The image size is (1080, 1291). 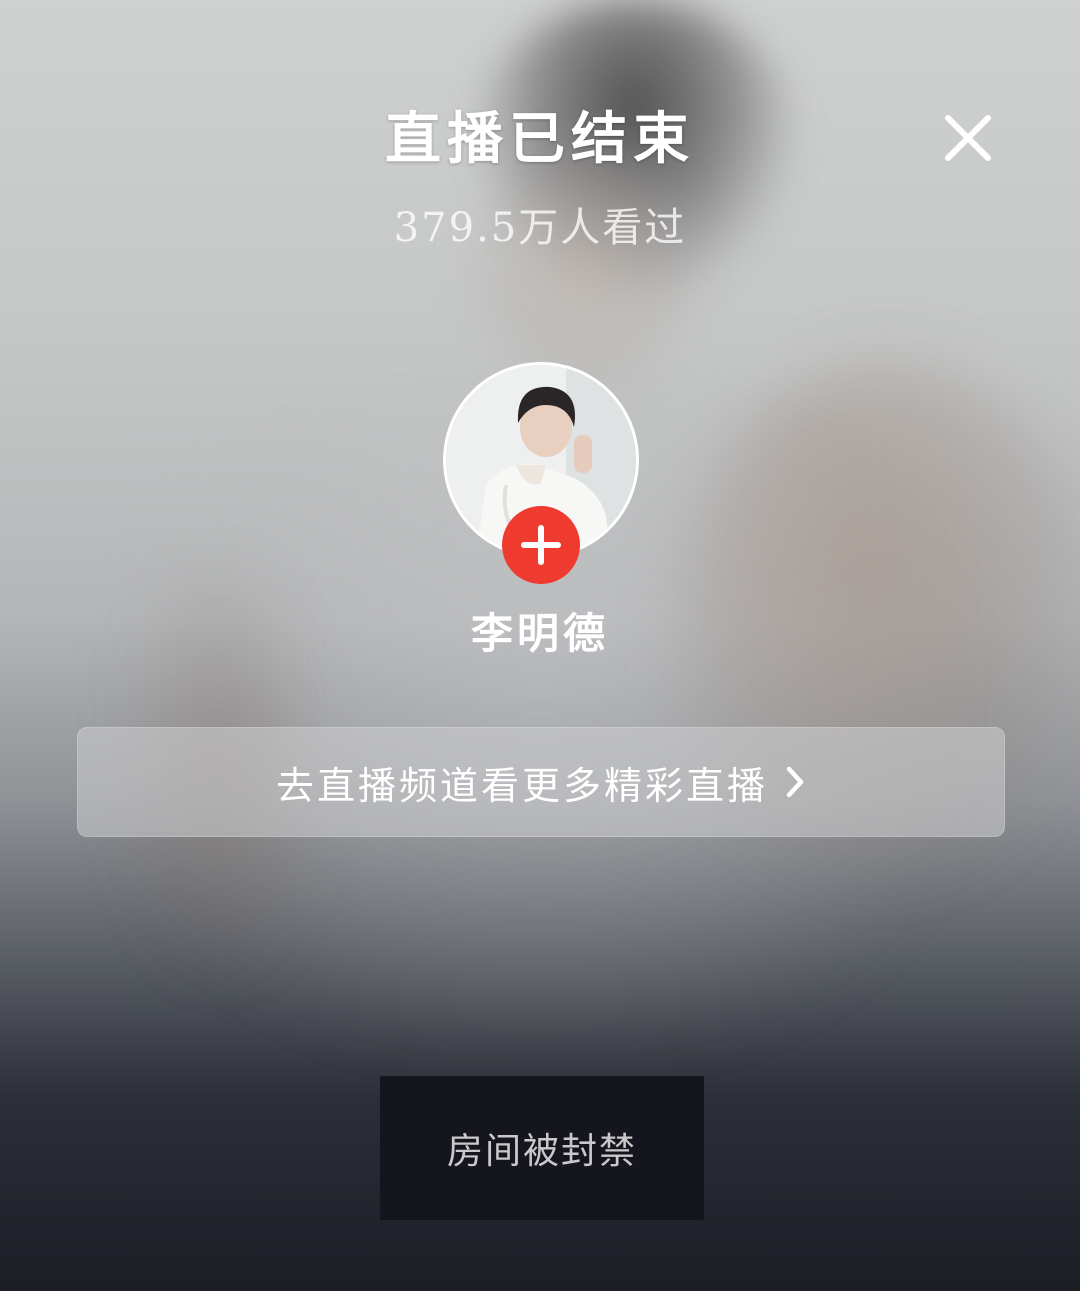 What do you see at coordinates (585, 270) in the screenshot?
I see `background-blur-face` at bounding box center [585, 270].